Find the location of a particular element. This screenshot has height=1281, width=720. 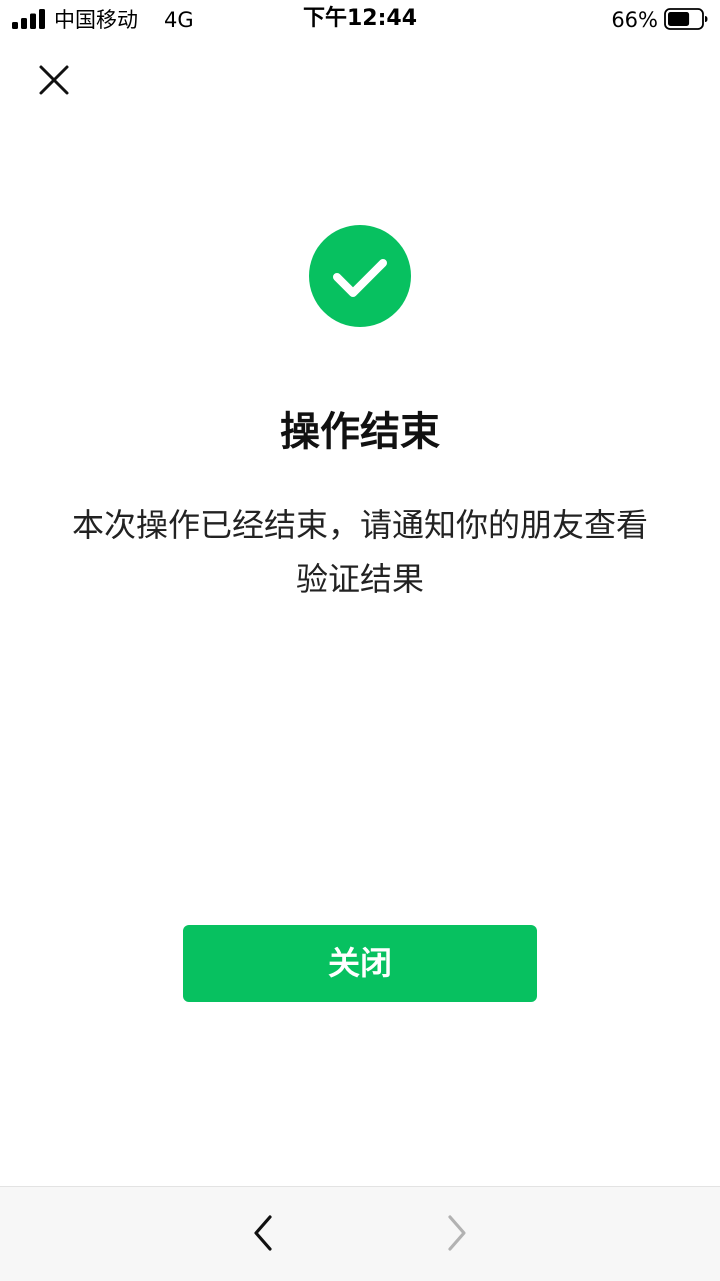

status-bar: 中国移动 4G 下午12:44 66% is located at coordinates (360, 20).